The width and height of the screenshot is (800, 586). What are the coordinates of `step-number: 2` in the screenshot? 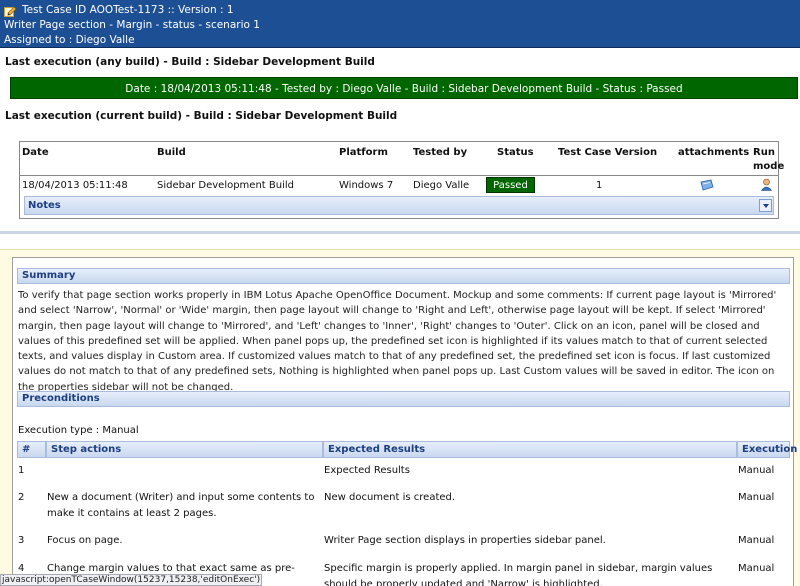 It's located at (21, 497).